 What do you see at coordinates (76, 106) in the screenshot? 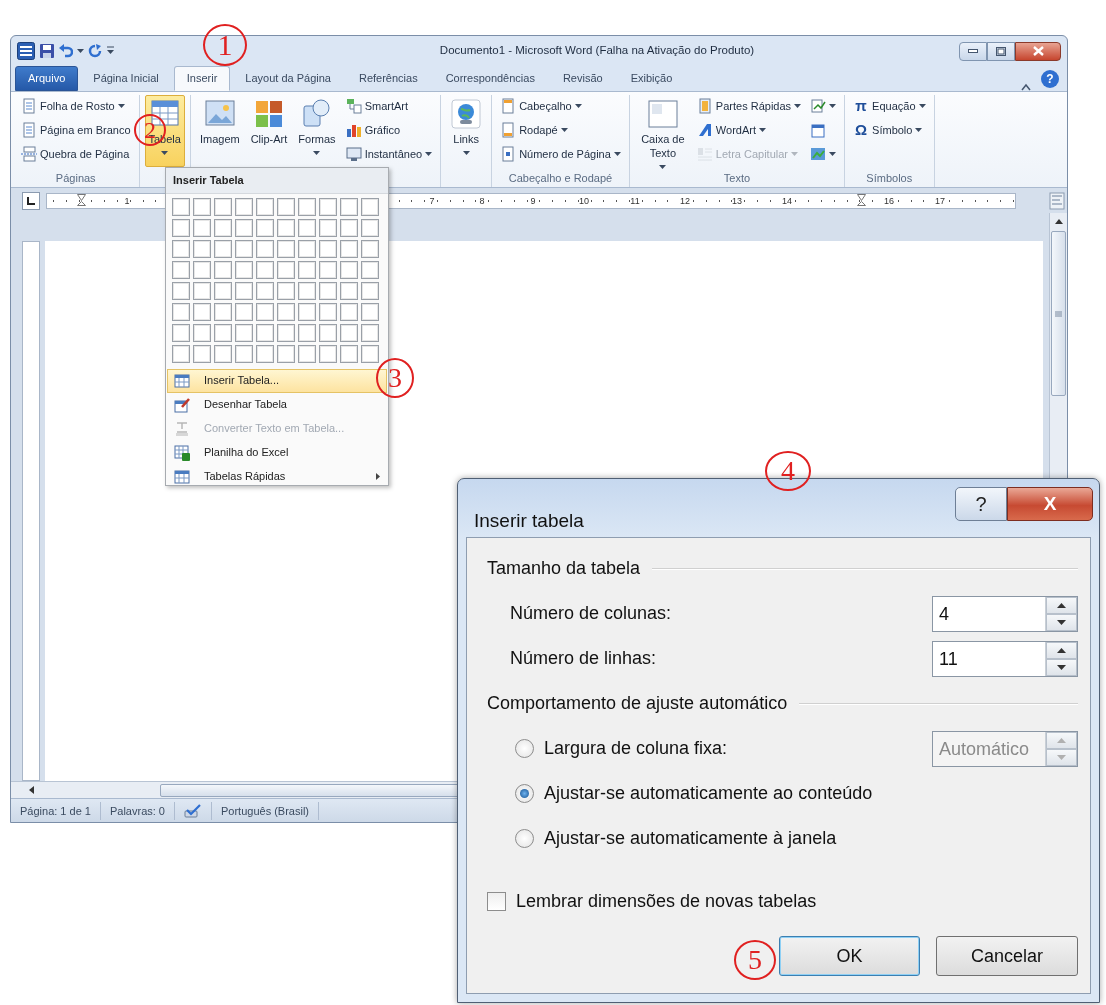
I see `ribbon-button: Folha de Rosto` at bounding box center [76, 106].